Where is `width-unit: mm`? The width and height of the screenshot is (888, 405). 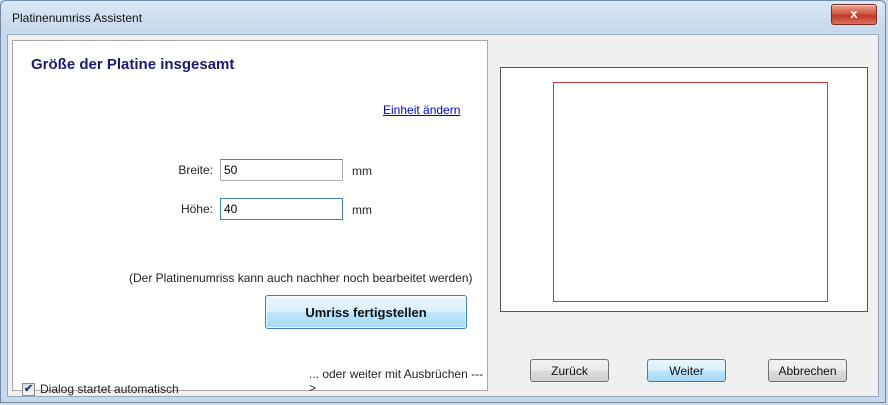
width-unit: mm is located at coordinates (362, 171).